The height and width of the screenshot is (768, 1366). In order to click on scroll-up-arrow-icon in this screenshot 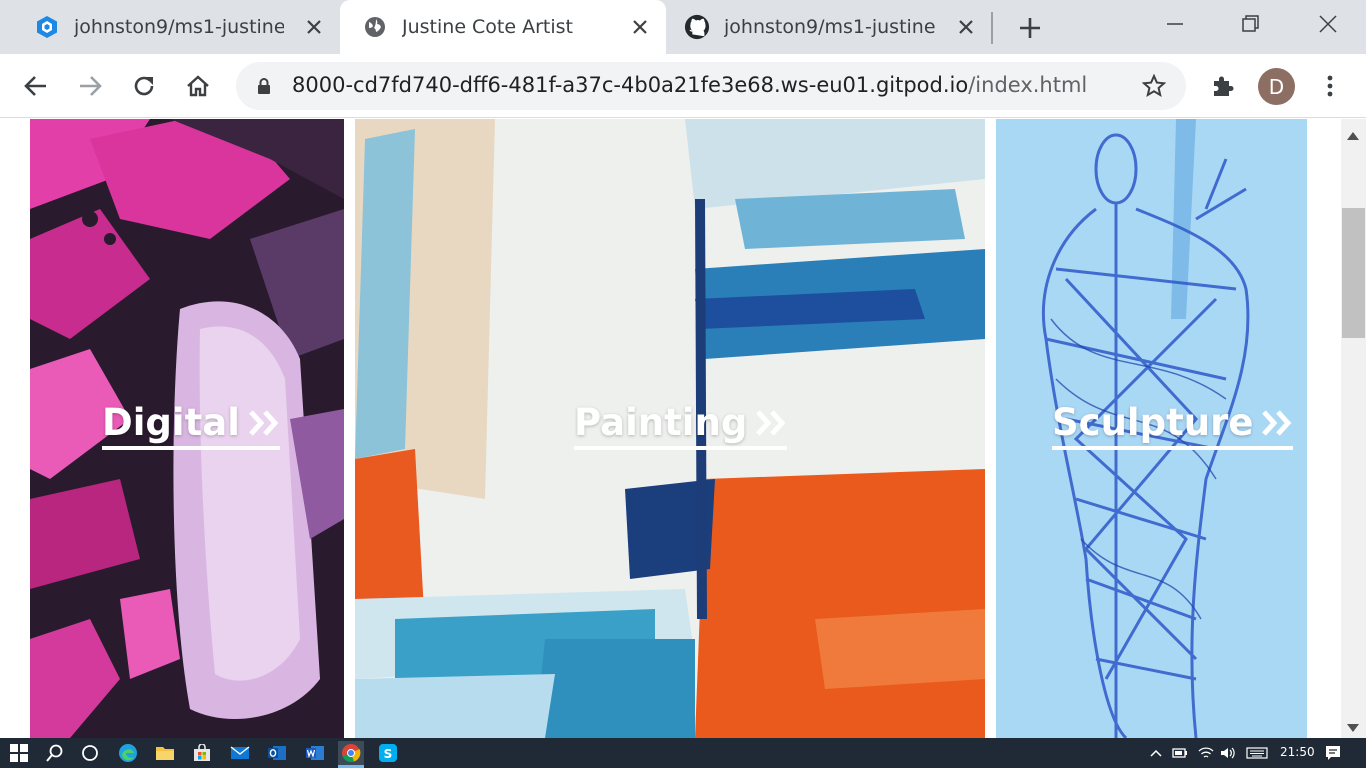, I will do `click(1353, 136)`.